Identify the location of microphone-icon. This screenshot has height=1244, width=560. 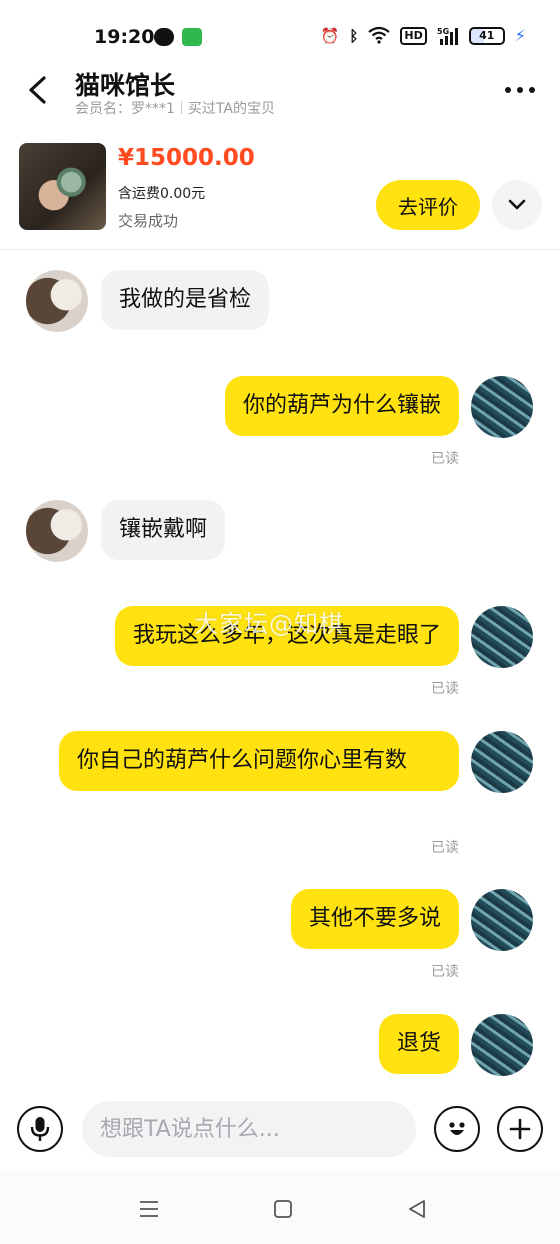
(40, 1129).